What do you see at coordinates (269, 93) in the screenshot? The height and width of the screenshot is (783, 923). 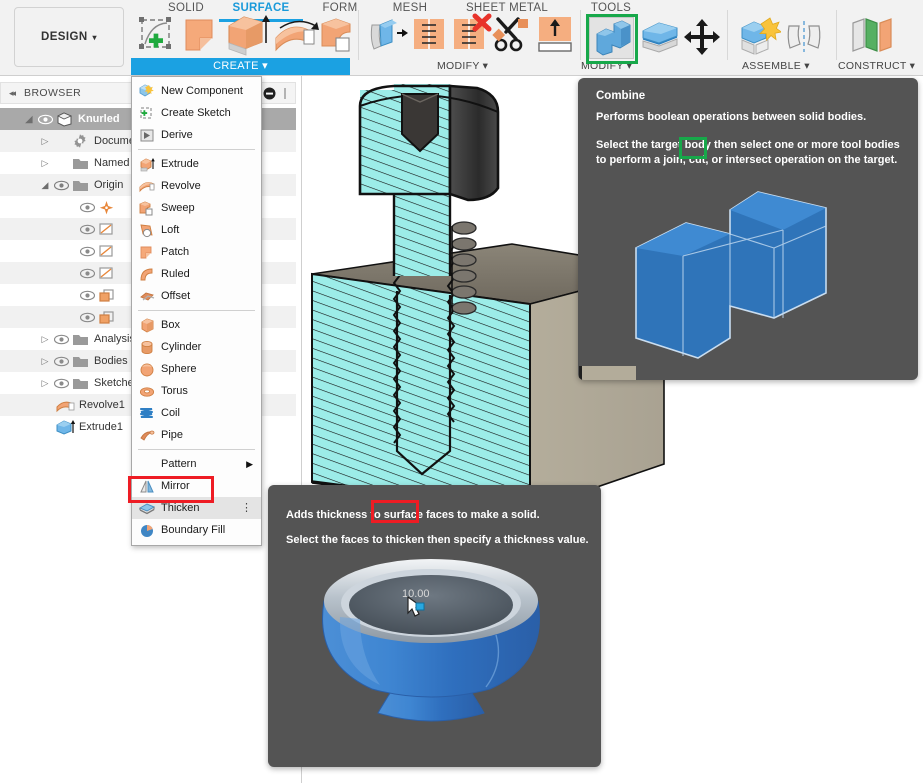 I see `minimize-icon` at bounding box center [269, 93].